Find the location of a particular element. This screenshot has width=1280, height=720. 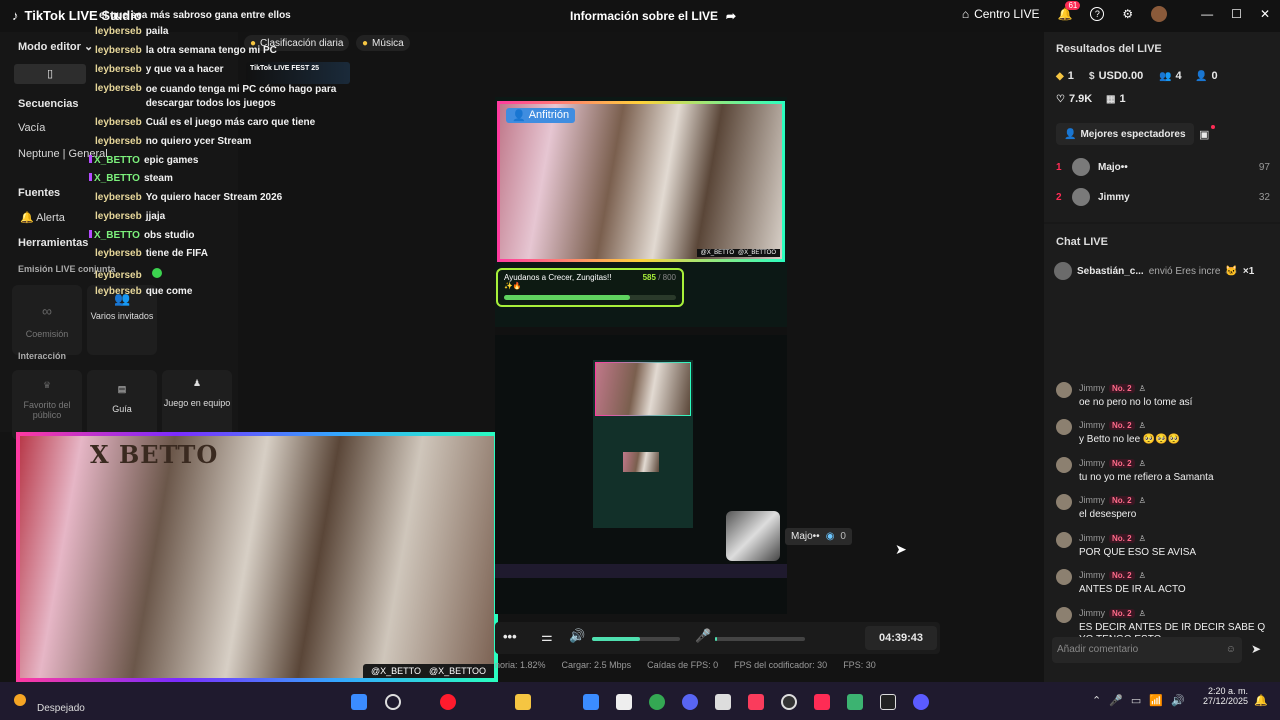

weather-icon is located at coordinates (20, 700).